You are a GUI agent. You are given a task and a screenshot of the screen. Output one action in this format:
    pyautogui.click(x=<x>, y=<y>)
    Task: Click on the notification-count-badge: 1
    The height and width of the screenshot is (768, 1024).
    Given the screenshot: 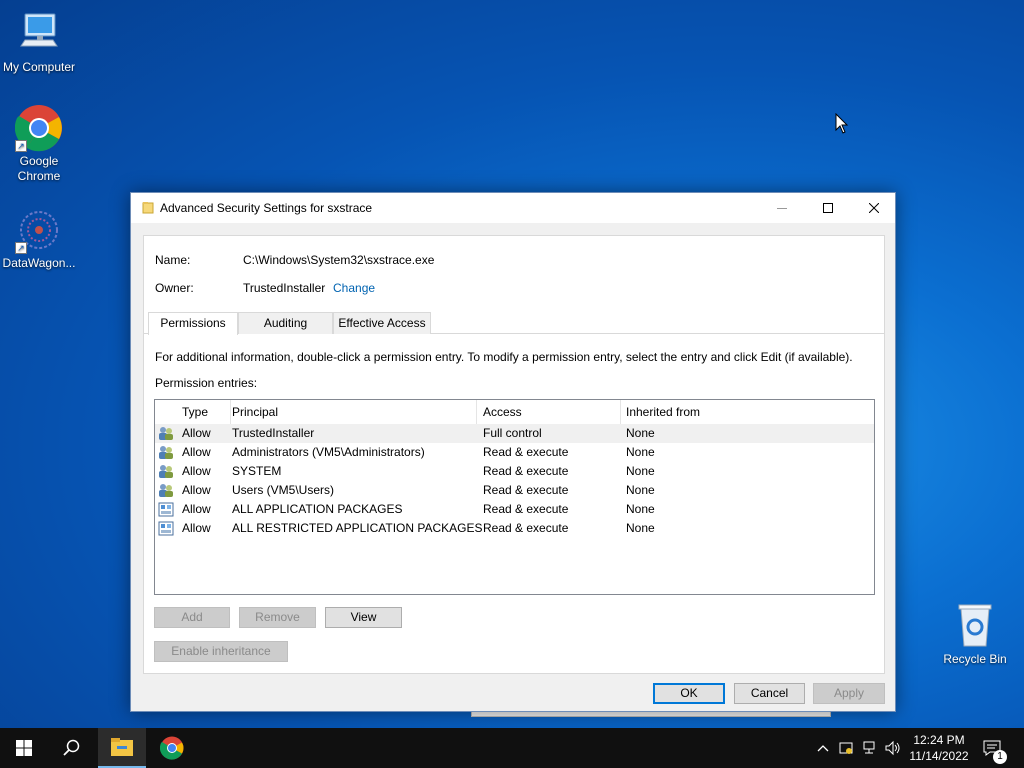 What is the action you would take?
    pyautogui.click(x=1000, y=757)
    